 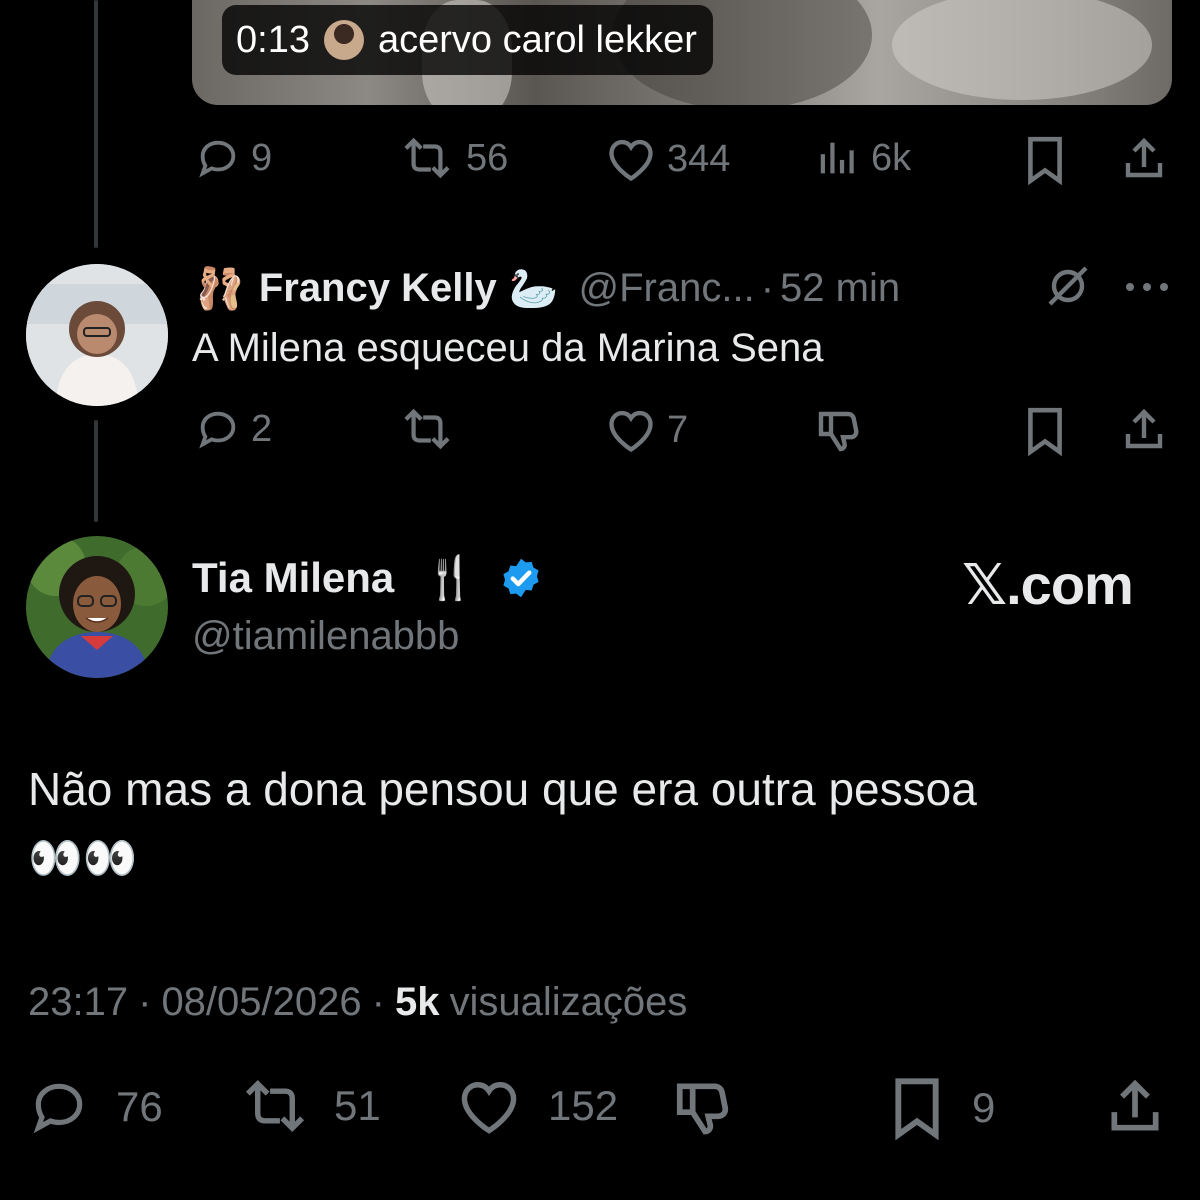 What do you see at coordinates (863, 158) in the screenshot?
I see `views-button: 6k` at bounding box center [863, 158].